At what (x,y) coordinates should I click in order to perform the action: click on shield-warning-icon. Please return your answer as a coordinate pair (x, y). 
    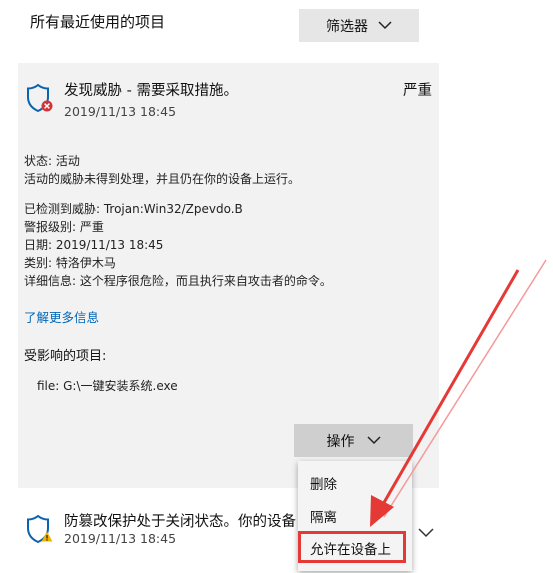
    Looking at the image, I should click on (40, 529).